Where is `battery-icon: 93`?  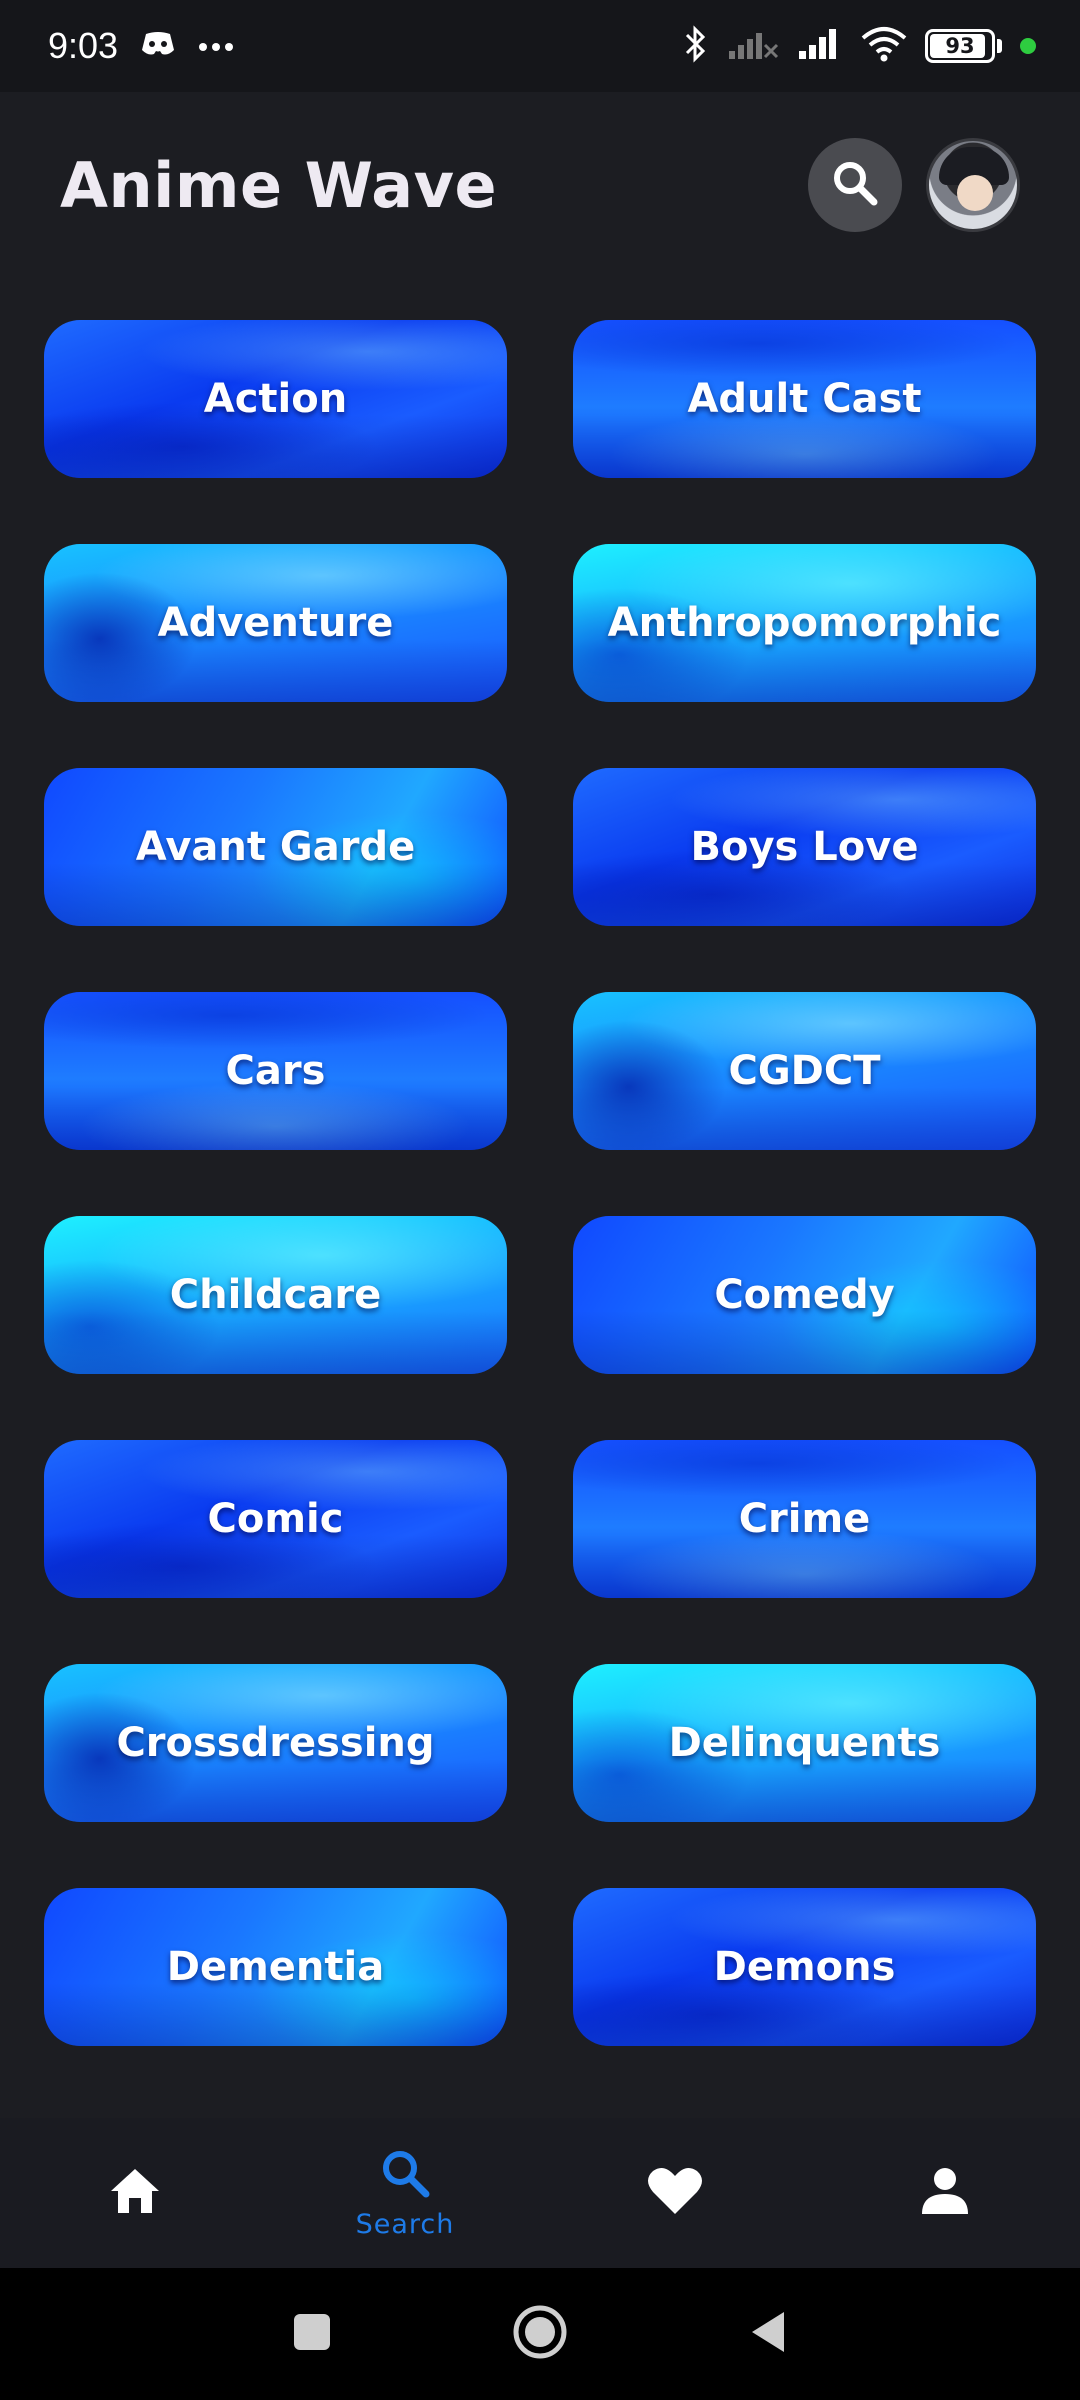 battery-icon: 93 is located at coordinates (960, 46).